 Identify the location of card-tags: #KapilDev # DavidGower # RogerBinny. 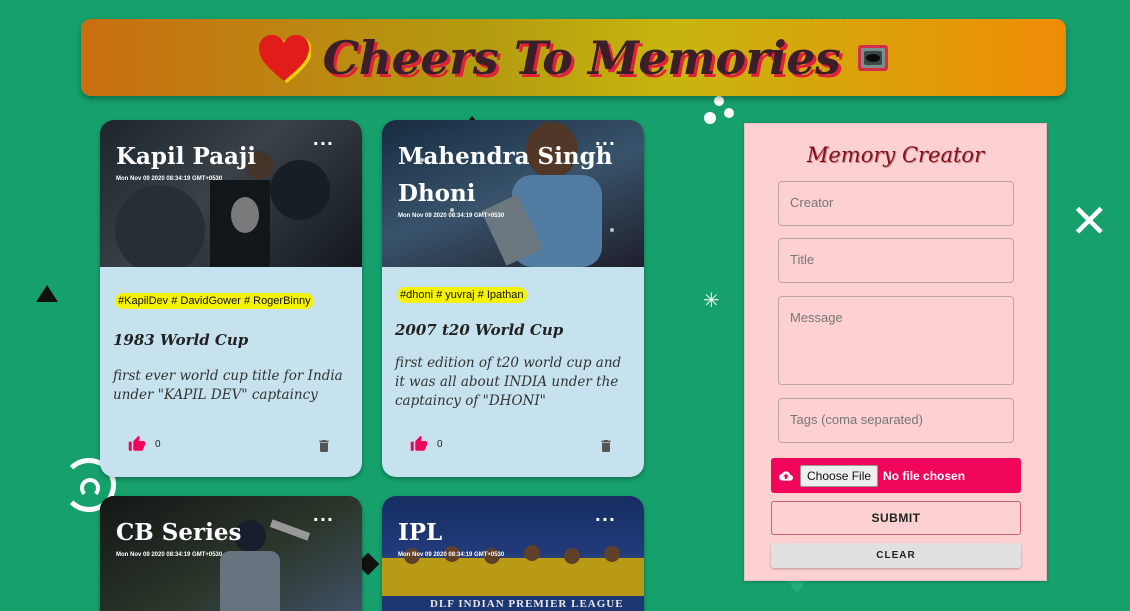
(214, 301).